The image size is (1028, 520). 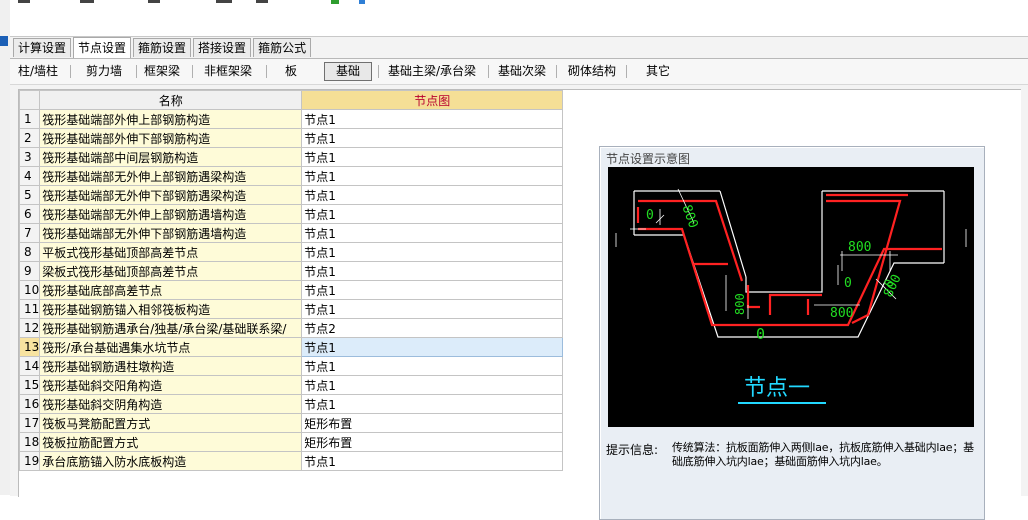 I want to click on table-row: 3 筏形基础端部中间层钢筋构造 节点1, so click(x=291, y=157).